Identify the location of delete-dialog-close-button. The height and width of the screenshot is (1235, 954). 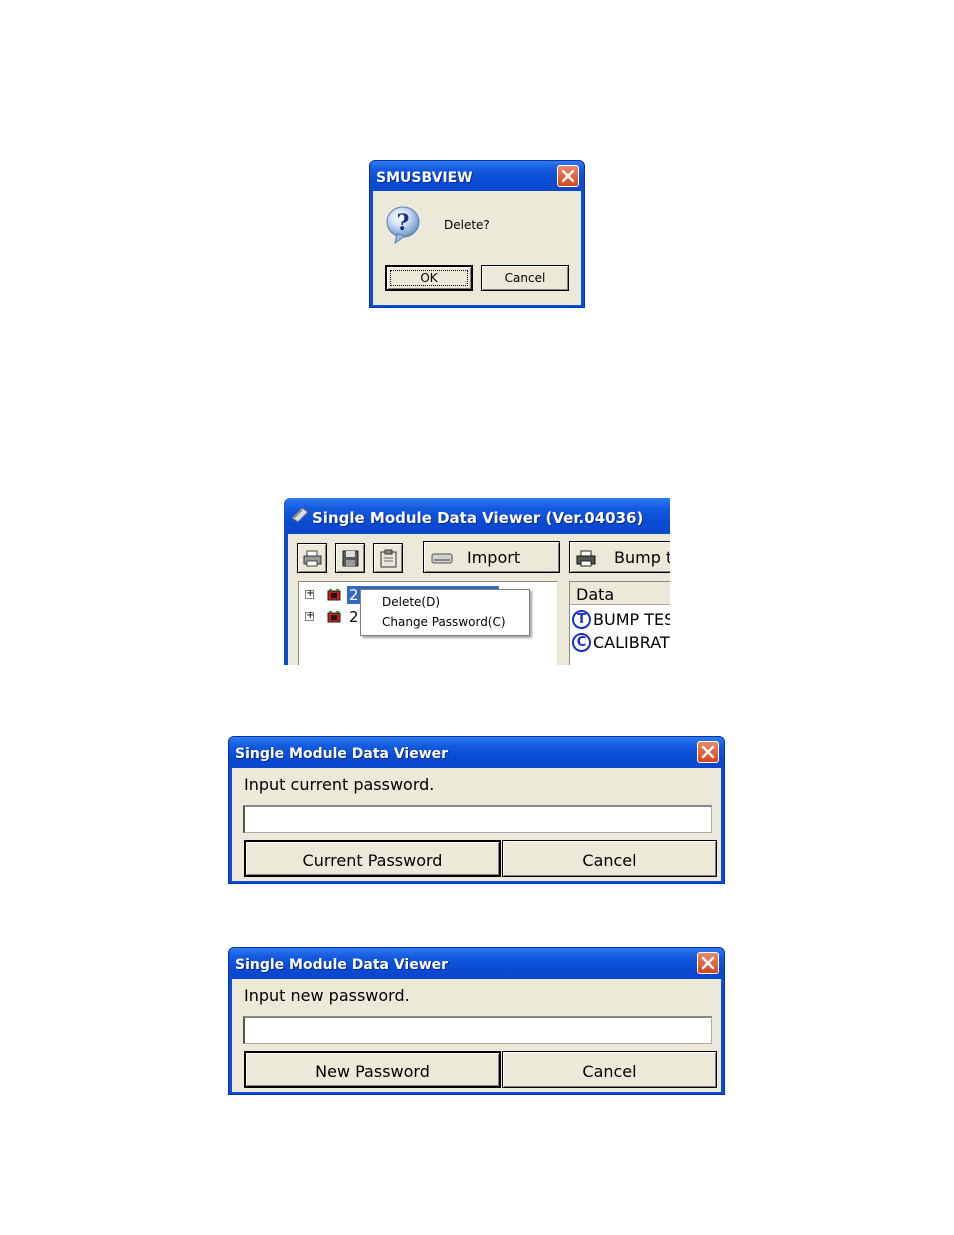
(568, 176).